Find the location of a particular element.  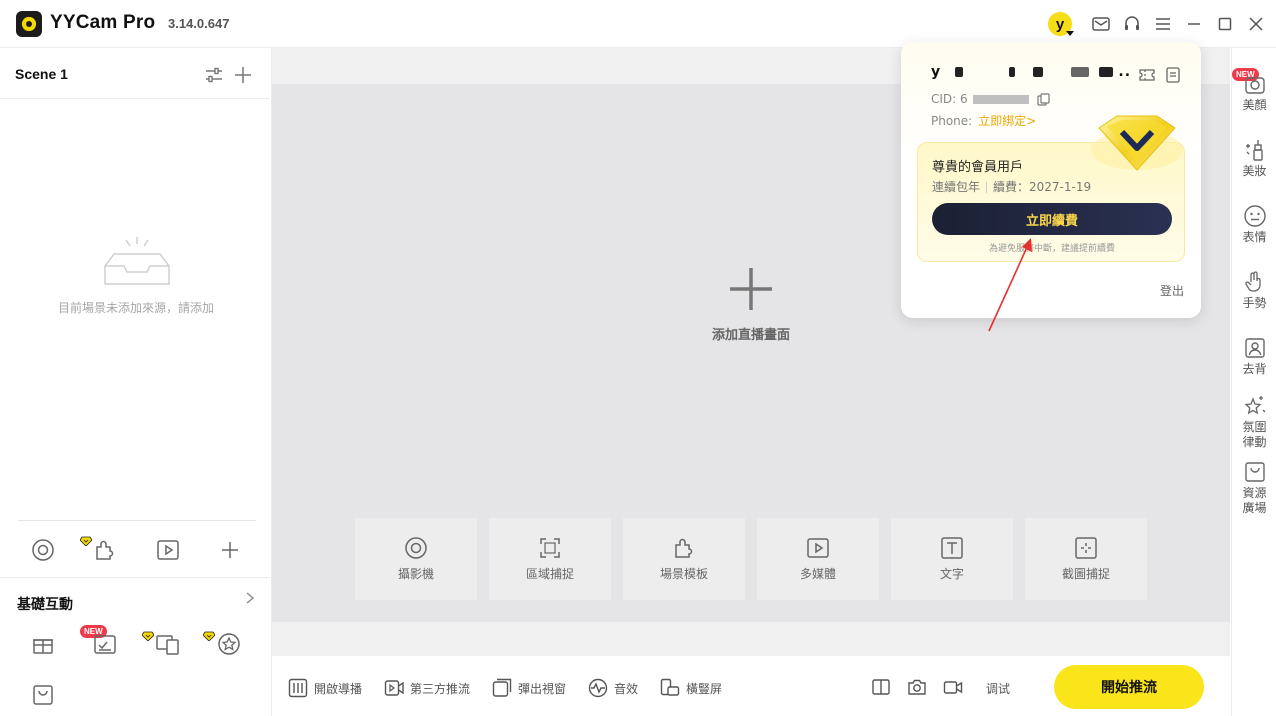

rail-item-gesture: 手勢 is located at coordinates (1254, 290).